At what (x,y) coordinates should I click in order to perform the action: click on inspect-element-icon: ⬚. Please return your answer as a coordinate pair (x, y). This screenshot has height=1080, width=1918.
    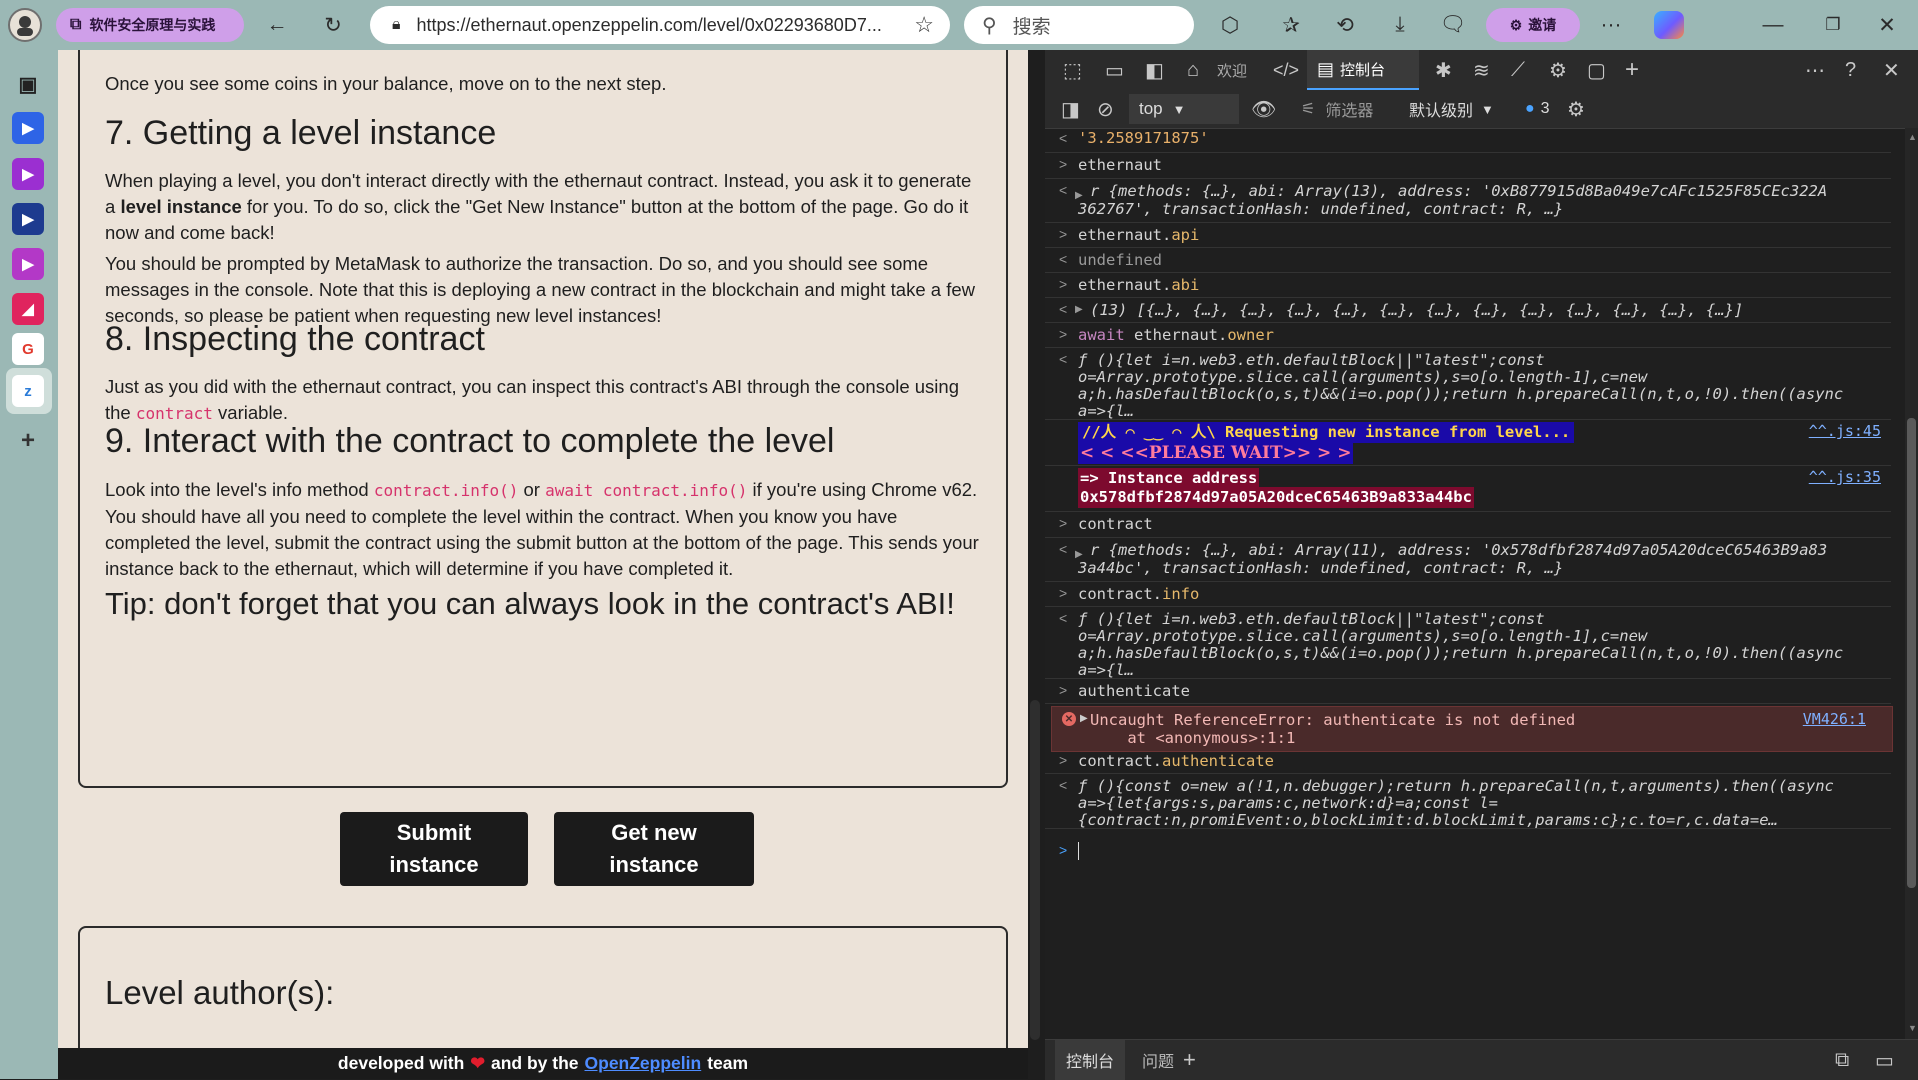
    Looking at the image, I should click on (1072, 70).